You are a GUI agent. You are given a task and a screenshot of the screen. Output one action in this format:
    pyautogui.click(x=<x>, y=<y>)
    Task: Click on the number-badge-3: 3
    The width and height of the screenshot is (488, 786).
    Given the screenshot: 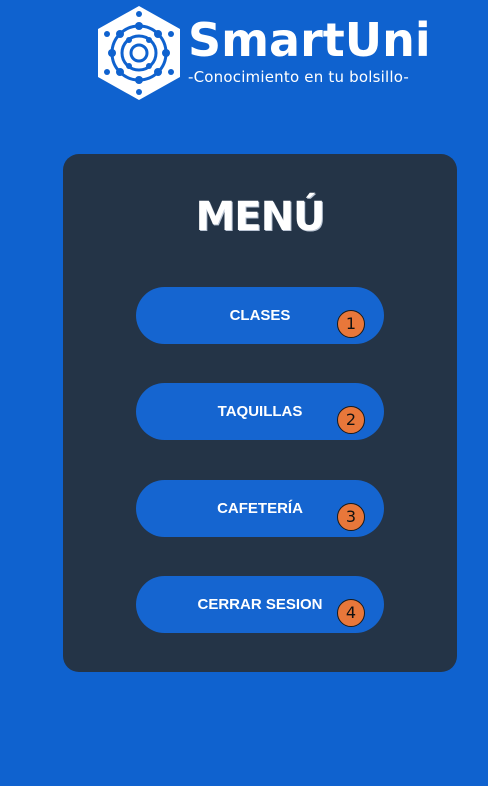 What is the action you would take?
    pyautogui.click(x=351, y=517)
    